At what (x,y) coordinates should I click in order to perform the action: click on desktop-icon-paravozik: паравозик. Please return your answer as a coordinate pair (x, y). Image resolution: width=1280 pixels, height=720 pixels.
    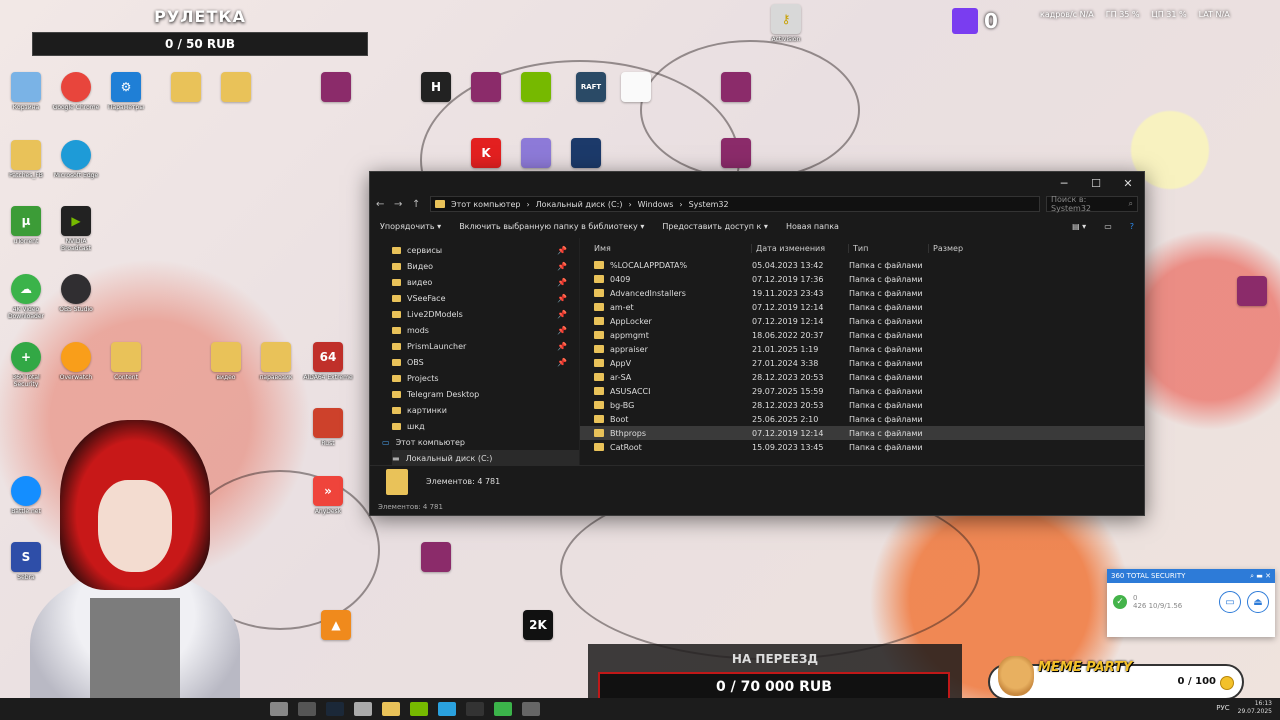
    Looking at the image, I should click on (276, 372).